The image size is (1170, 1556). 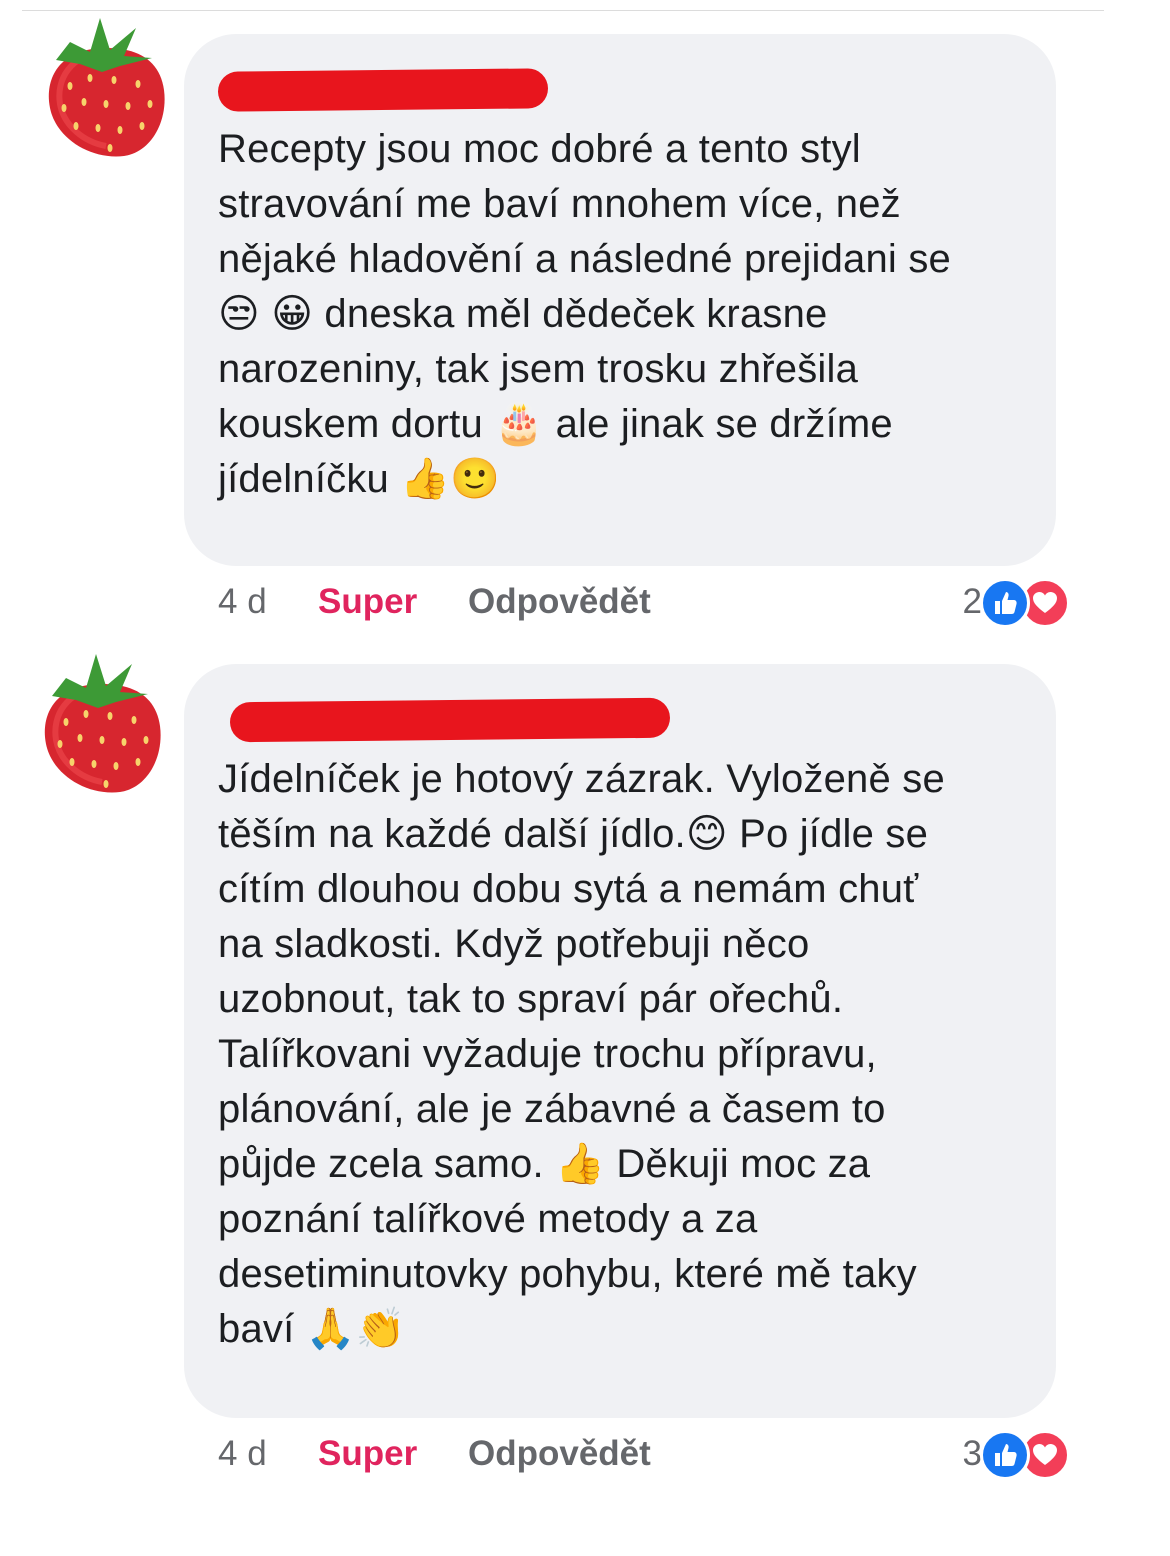 I want to click on reaction-summary: 3, so click(x=1002, y=1454).